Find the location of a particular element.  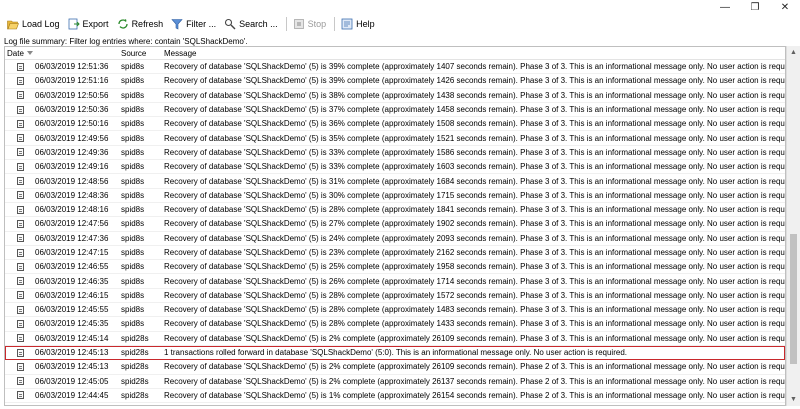

refresh-button: Refresh is located at coordinates (140, 24).